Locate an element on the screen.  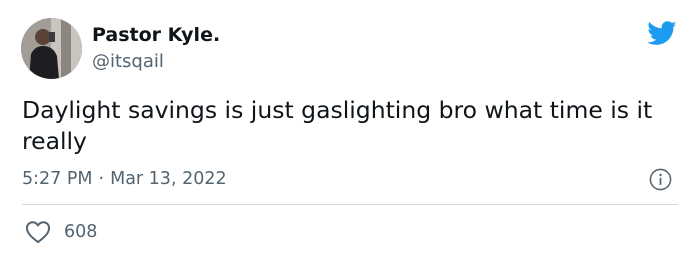
tweet-timestamp: 5:27 PM · Mar 13, 2022 is located at coordinates (124, 179).